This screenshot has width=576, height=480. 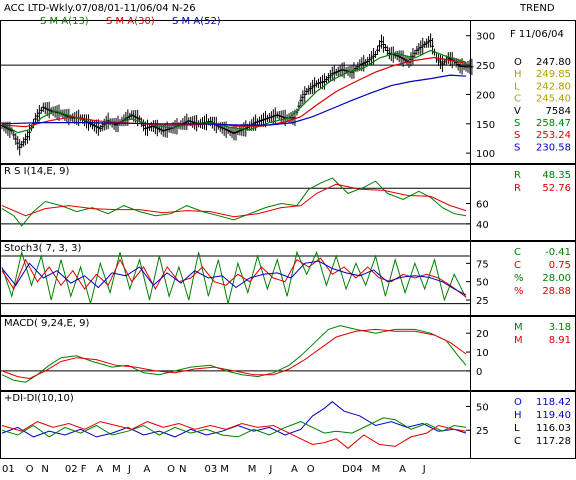 What do you see at coordinates (482, 205) in the screenshot?
I see `rsi-ytick-label: 60` at bounding box center [482, 205].